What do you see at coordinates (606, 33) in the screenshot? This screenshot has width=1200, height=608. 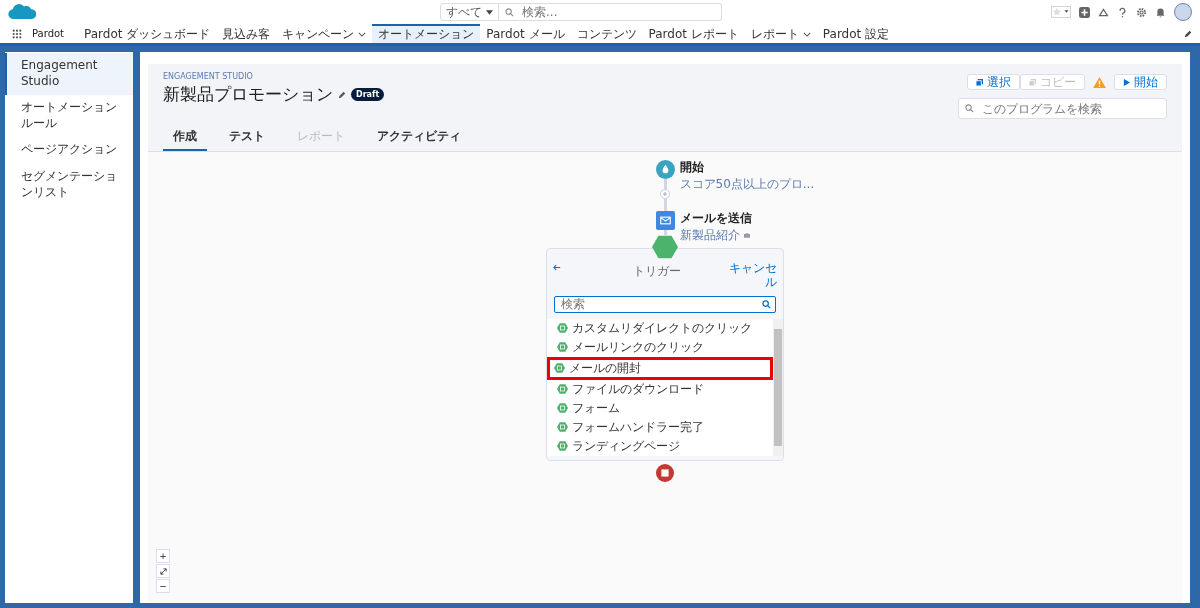 I see `nav-tab: コンテンツ` at bounding box center [606, 33].